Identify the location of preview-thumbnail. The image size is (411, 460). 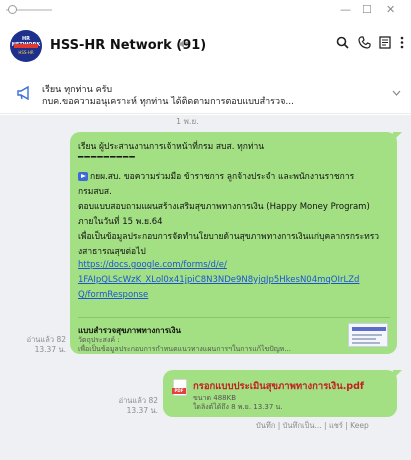
(368, 335).